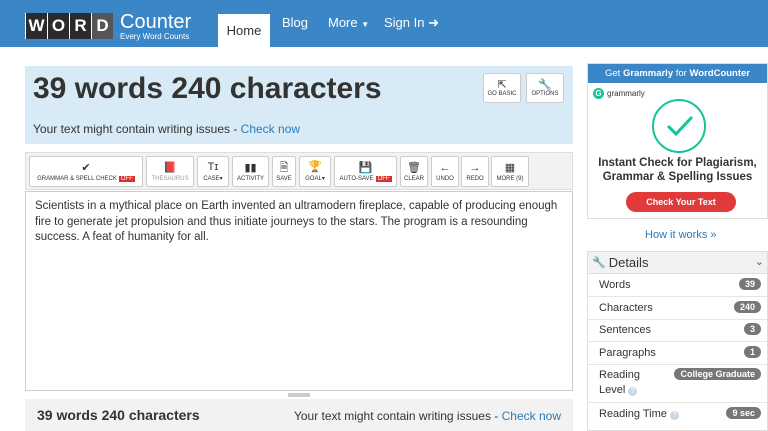 This screenshot has width=768, height=431. What do you see at coordinates (213, 167) in the screenshot?
I see `text-case-icon: Tɪ` at bounding box center [213, 167].